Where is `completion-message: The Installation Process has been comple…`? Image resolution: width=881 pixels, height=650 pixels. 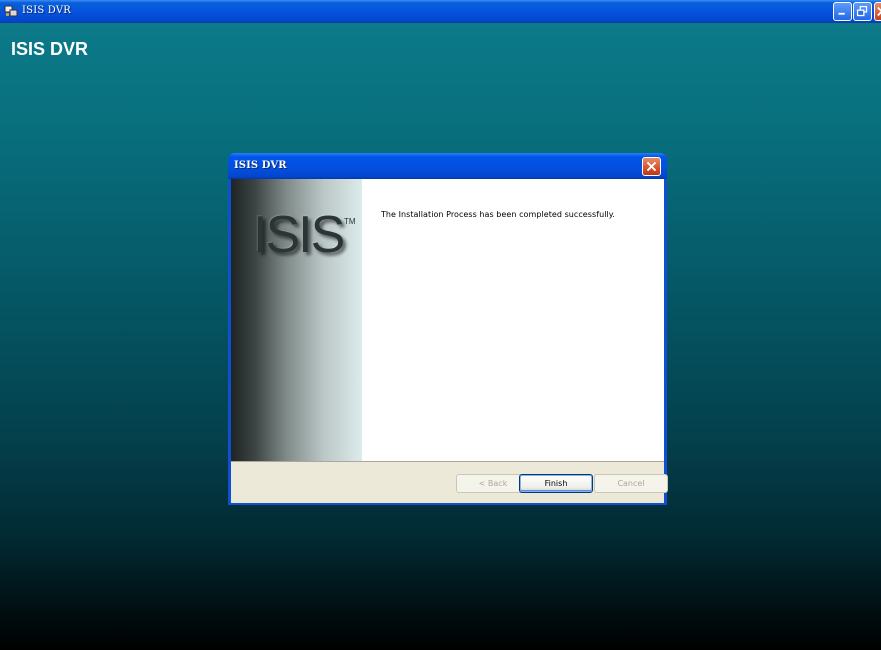
completion-message: The Installation Process has been comple… is located at coordinates (498, 214).